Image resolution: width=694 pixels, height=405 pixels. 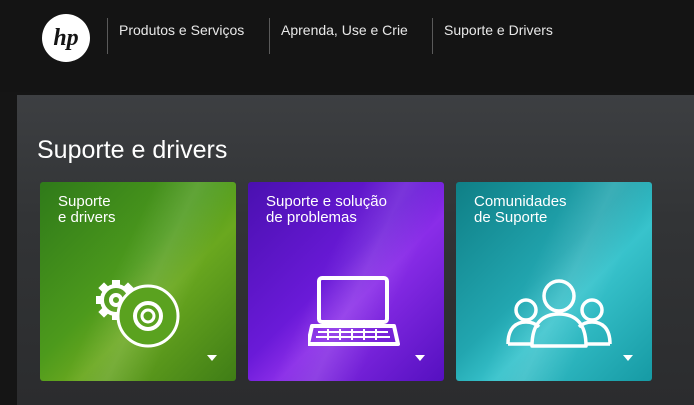 What do you see at coordinates (143, 210) in the screenshot?
I see `tile-label: Suporte e drivers` at bounding box center [143, 210].